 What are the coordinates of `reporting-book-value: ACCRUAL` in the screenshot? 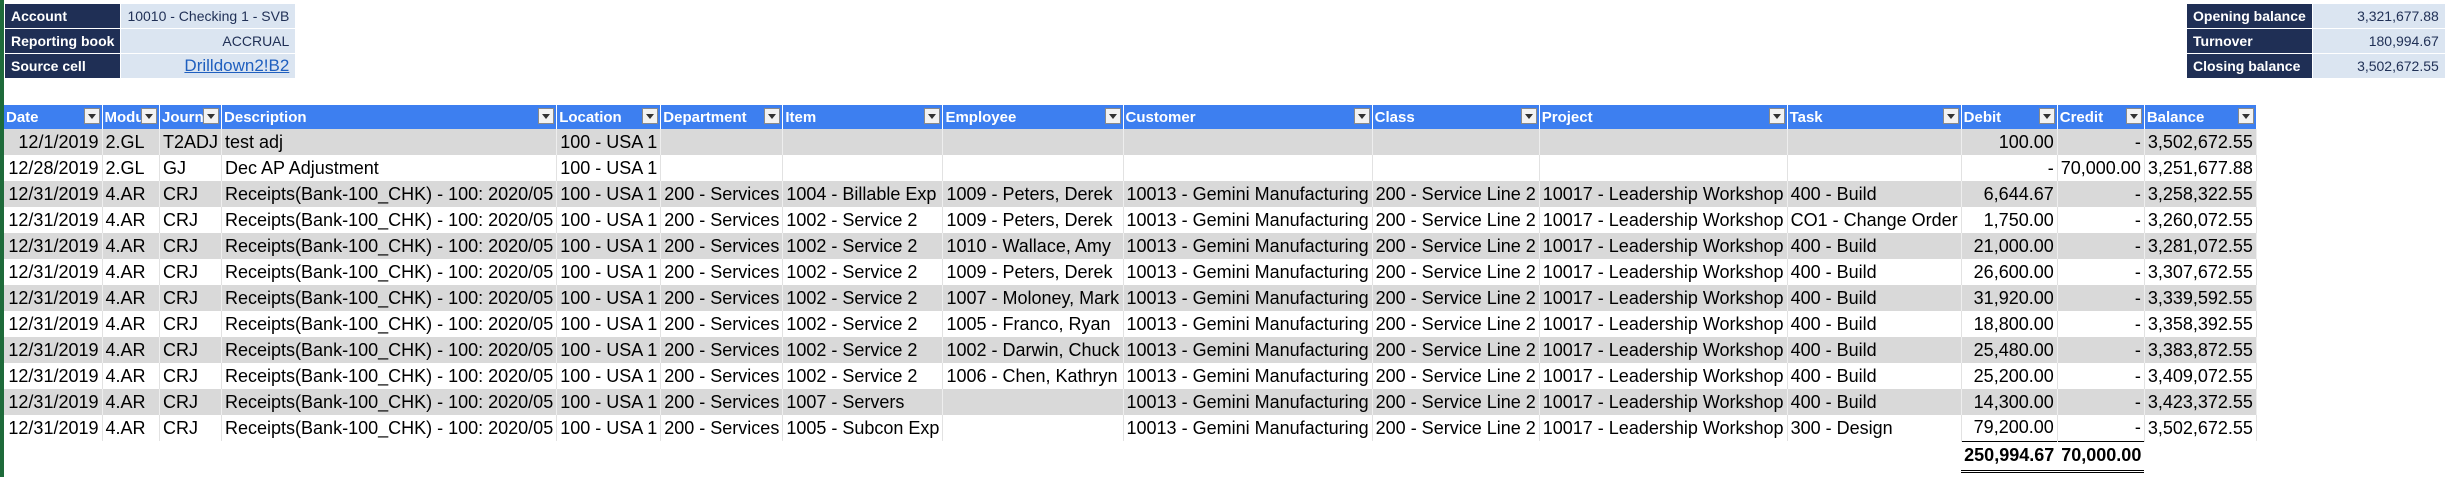 It's located at (208, 41).